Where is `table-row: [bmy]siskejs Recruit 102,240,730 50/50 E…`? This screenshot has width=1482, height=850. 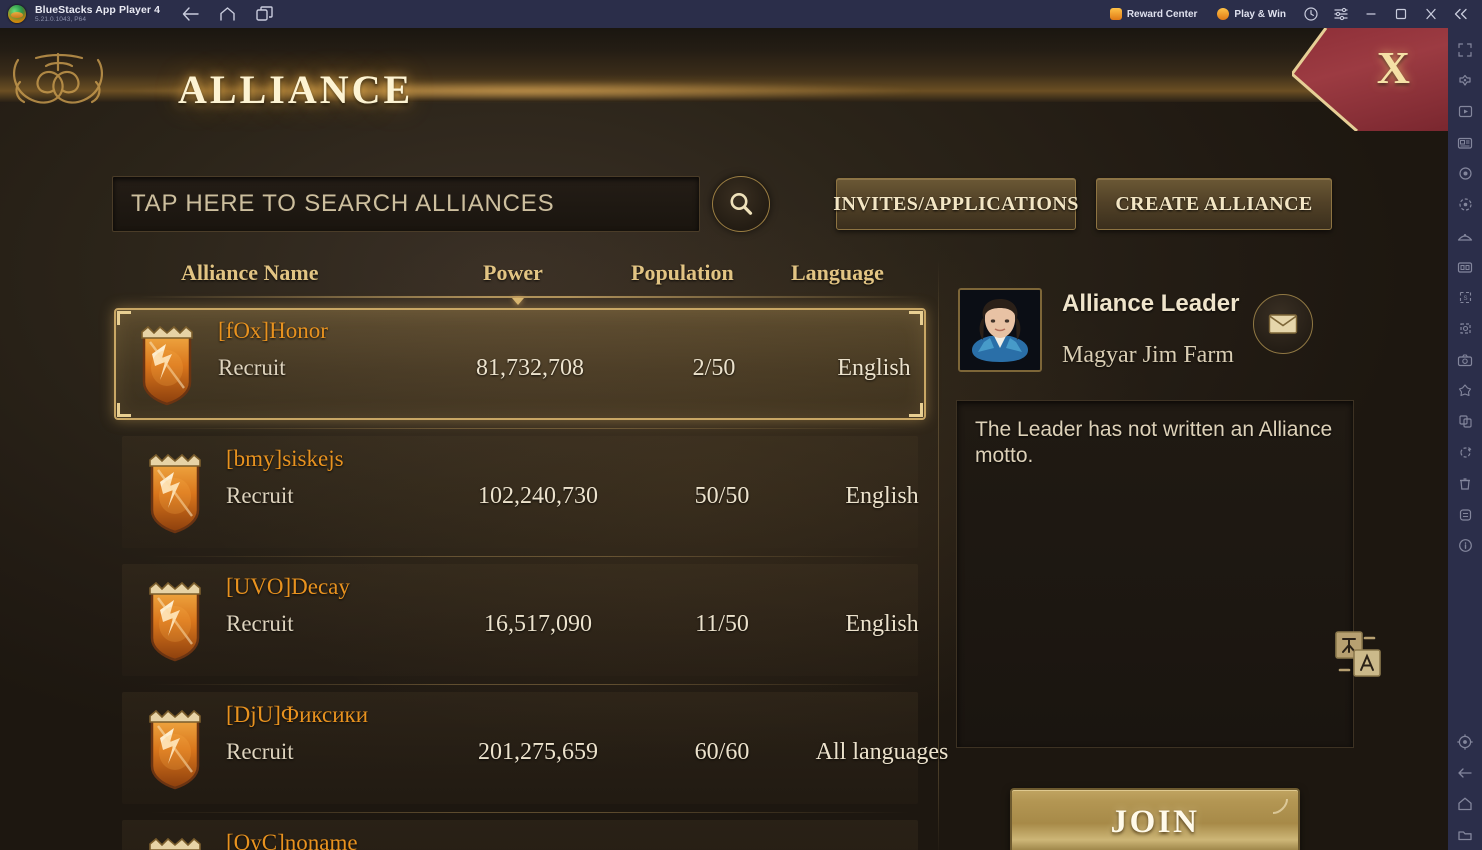
table-row: [bmy]siskejs Recruit 102,240,730 50/50 E… is located at coordinates (520, 492).